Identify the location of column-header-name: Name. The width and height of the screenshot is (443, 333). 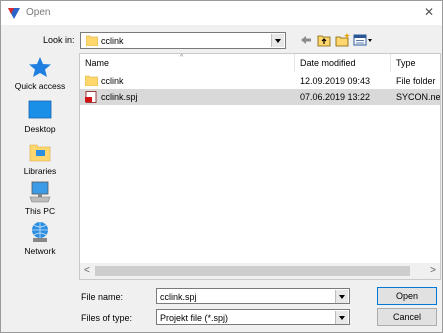
(187, 63).